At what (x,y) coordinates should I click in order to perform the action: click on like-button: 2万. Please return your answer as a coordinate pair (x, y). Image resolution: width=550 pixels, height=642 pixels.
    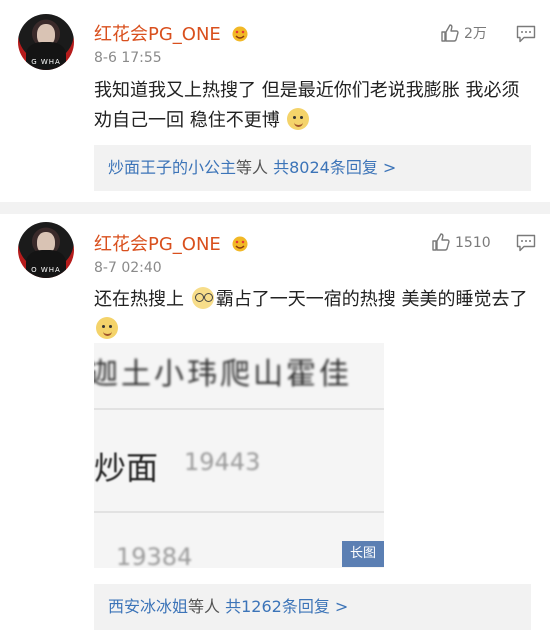
    Looking at the image, I should click on (463, 33).